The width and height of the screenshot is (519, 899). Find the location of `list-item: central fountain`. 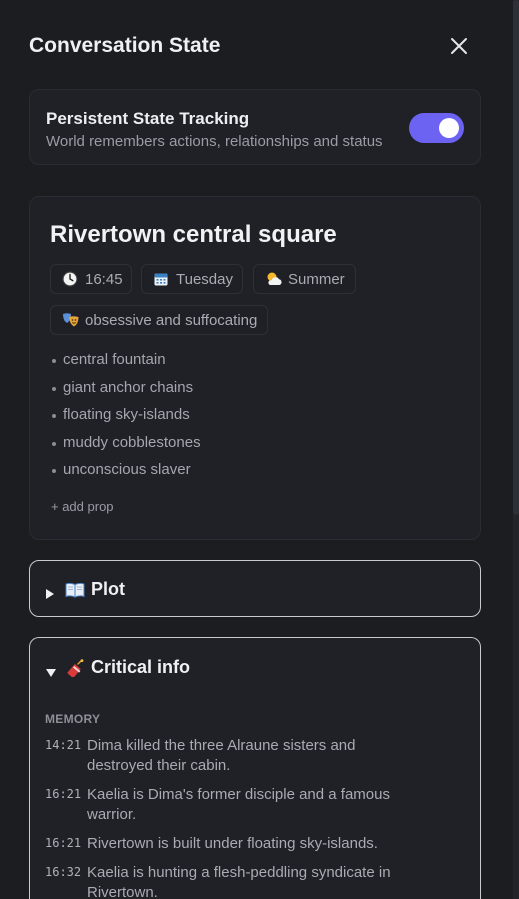

list-item: central fountain is located at coordinates (125, 365).